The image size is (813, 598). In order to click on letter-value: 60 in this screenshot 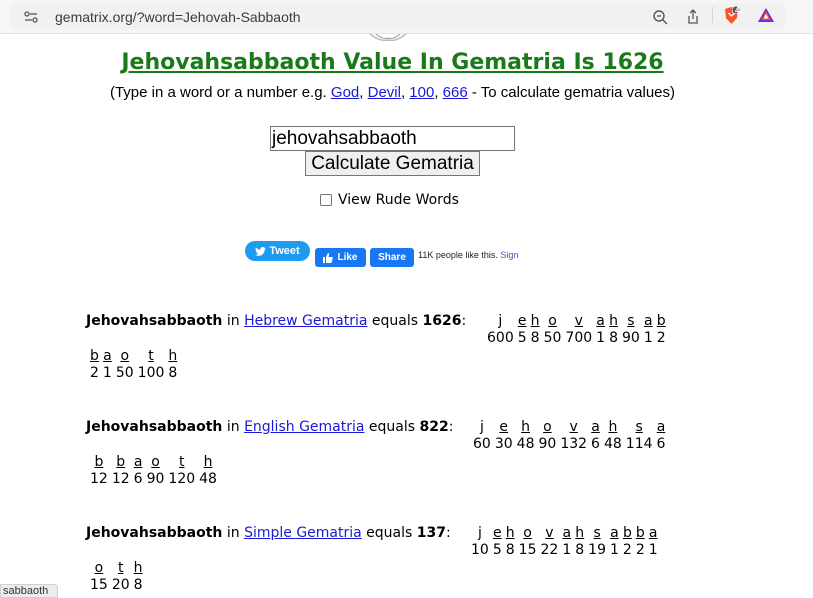, I will do `click(482, 444)`.